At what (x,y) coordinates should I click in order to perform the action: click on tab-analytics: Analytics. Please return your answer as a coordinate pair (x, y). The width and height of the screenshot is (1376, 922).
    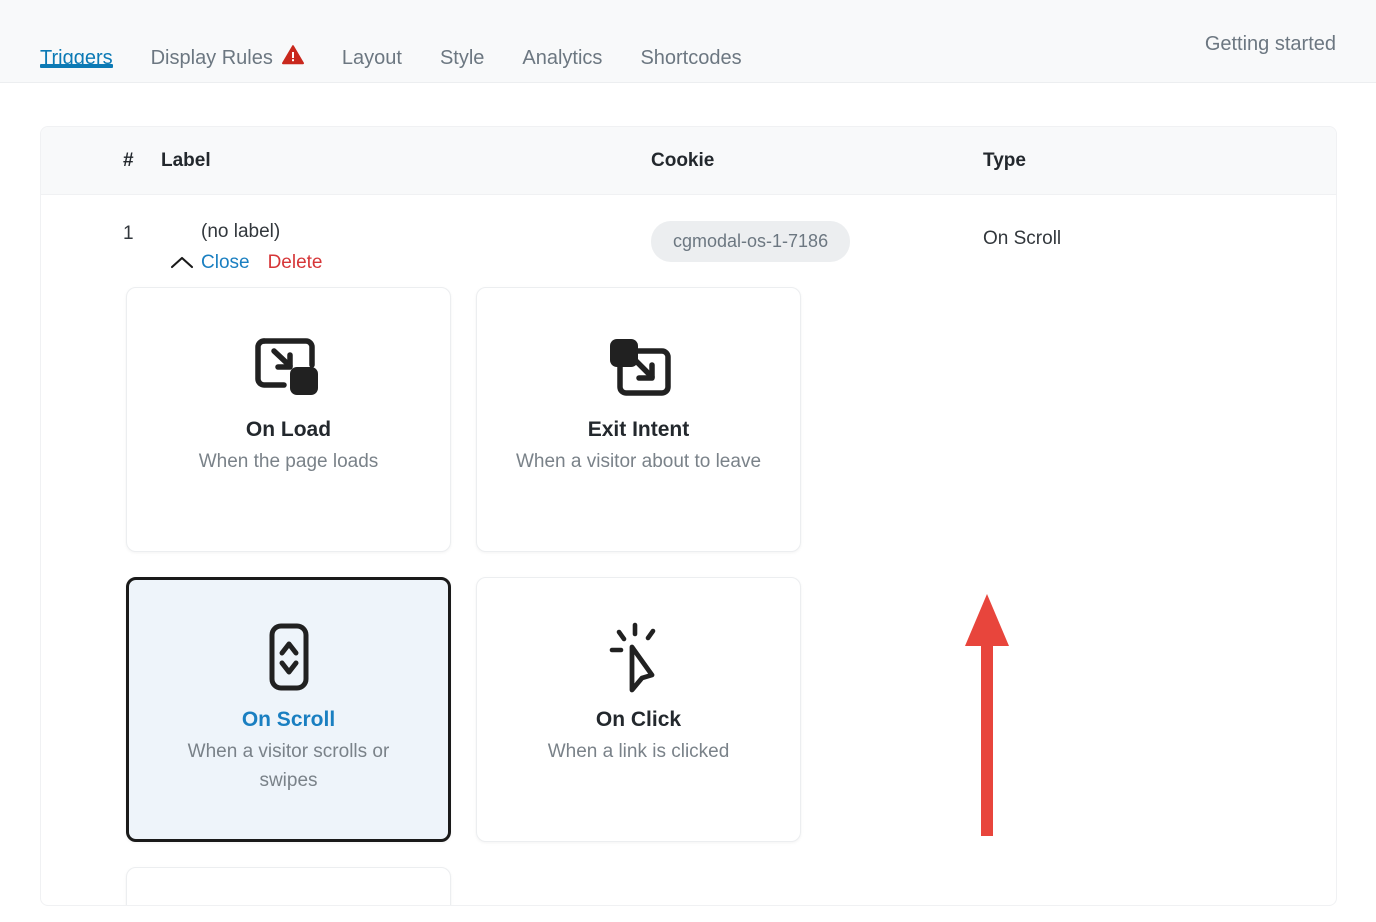
    Looking at the image, I should click on (562, 41).